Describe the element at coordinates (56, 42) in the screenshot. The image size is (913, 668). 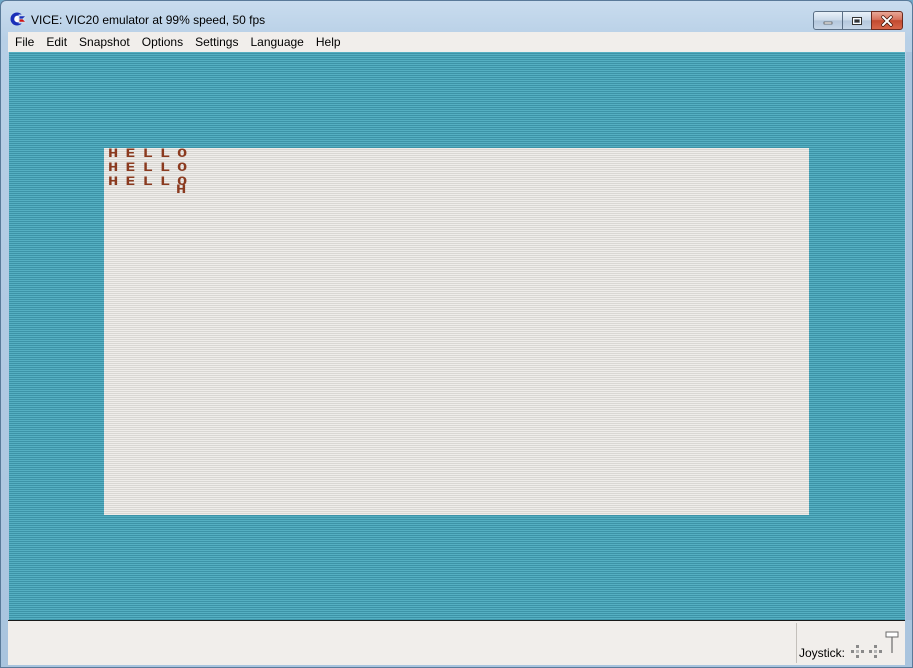
I see `menu-edit: Edit` at that location.